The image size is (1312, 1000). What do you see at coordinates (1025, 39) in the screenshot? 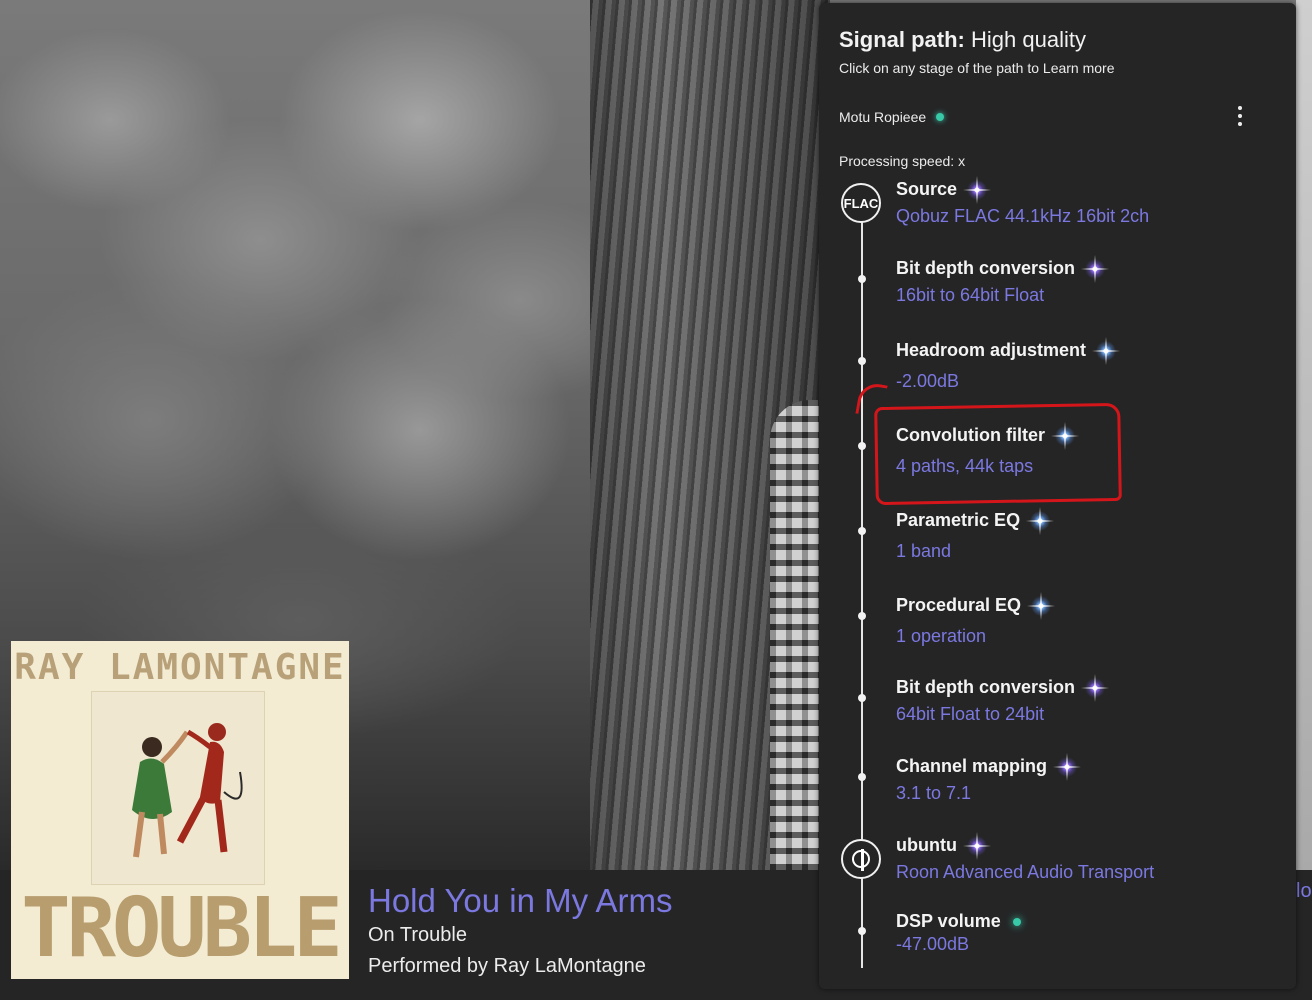
I see `panel-title-quality: High quality` at bounding box center [1025, 39].